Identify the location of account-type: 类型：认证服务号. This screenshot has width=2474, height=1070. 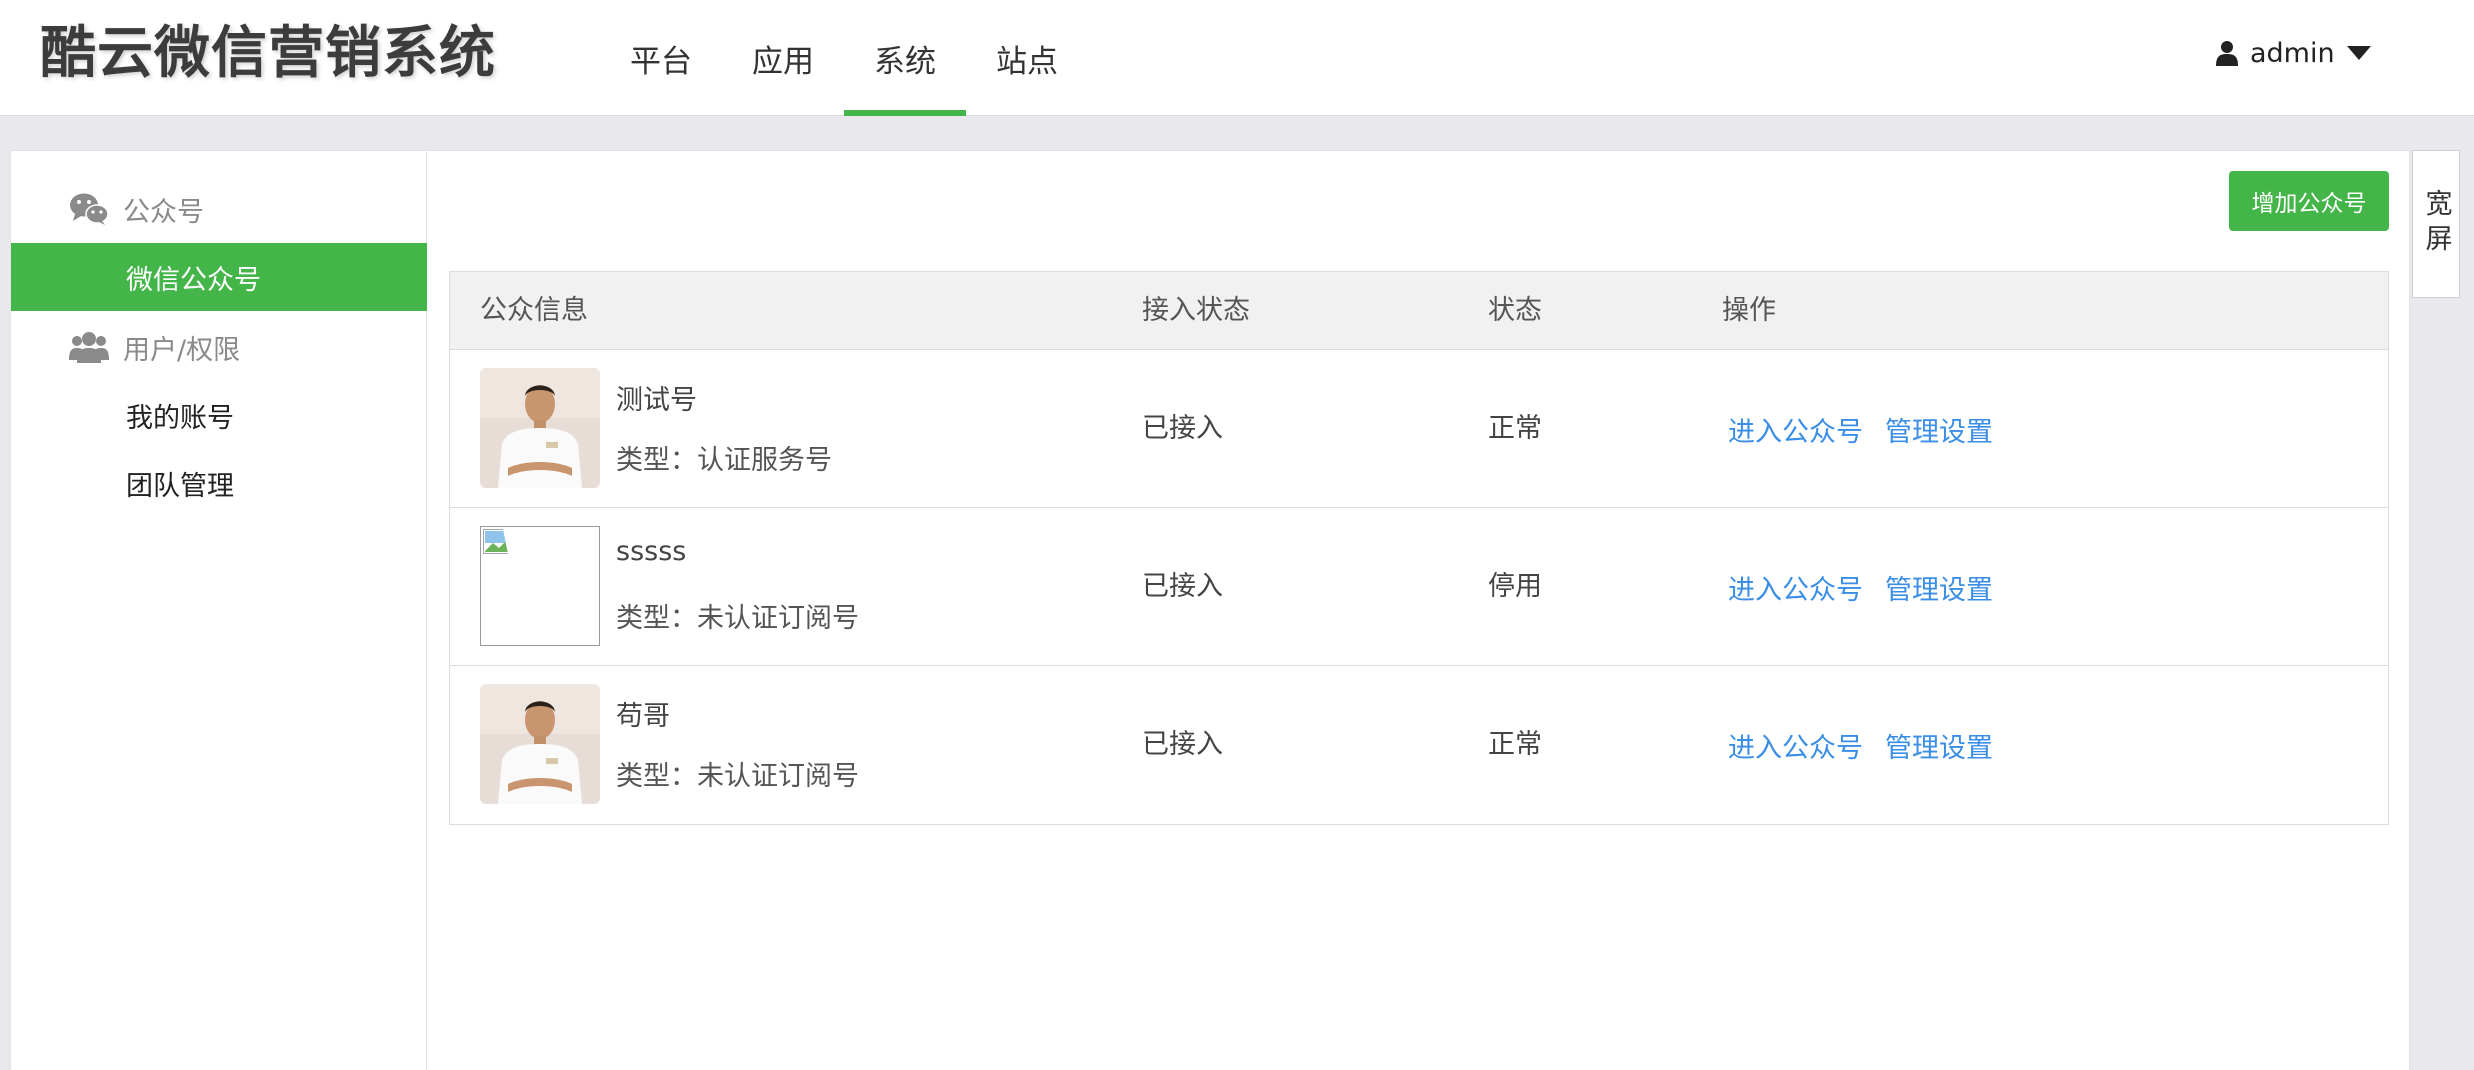
(724, 460).